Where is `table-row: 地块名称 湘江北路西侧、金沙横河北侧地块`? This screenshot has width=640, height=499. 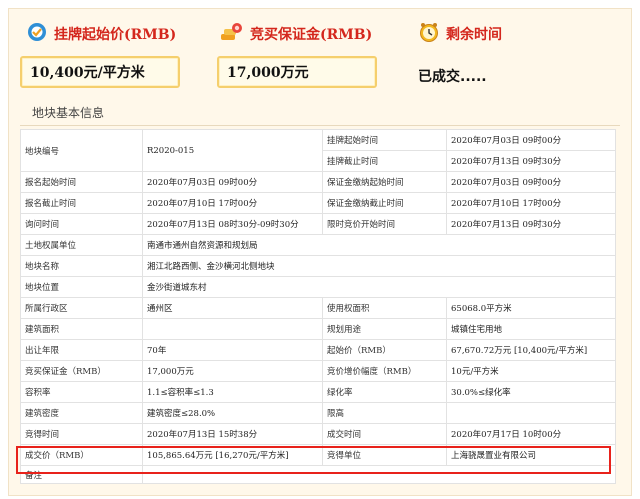 table-row: 地块名称 湘江北路西侧、金沙横河北侧地块 is located at coordinates (318, 266).